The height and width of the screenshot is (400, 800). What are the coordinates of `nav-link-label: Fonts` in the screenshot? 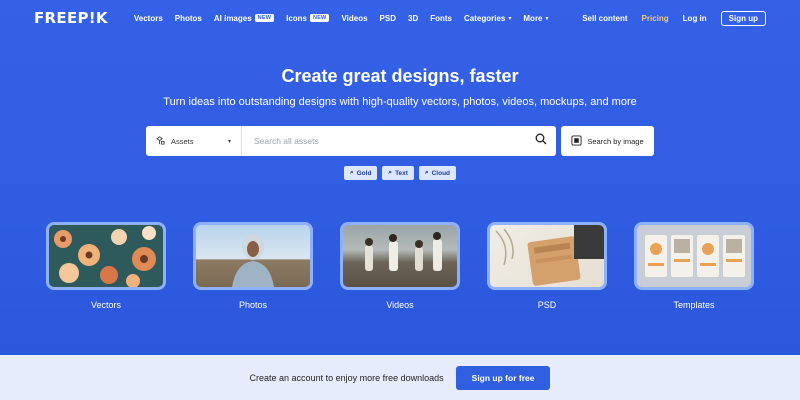 It's located at (441, 18).